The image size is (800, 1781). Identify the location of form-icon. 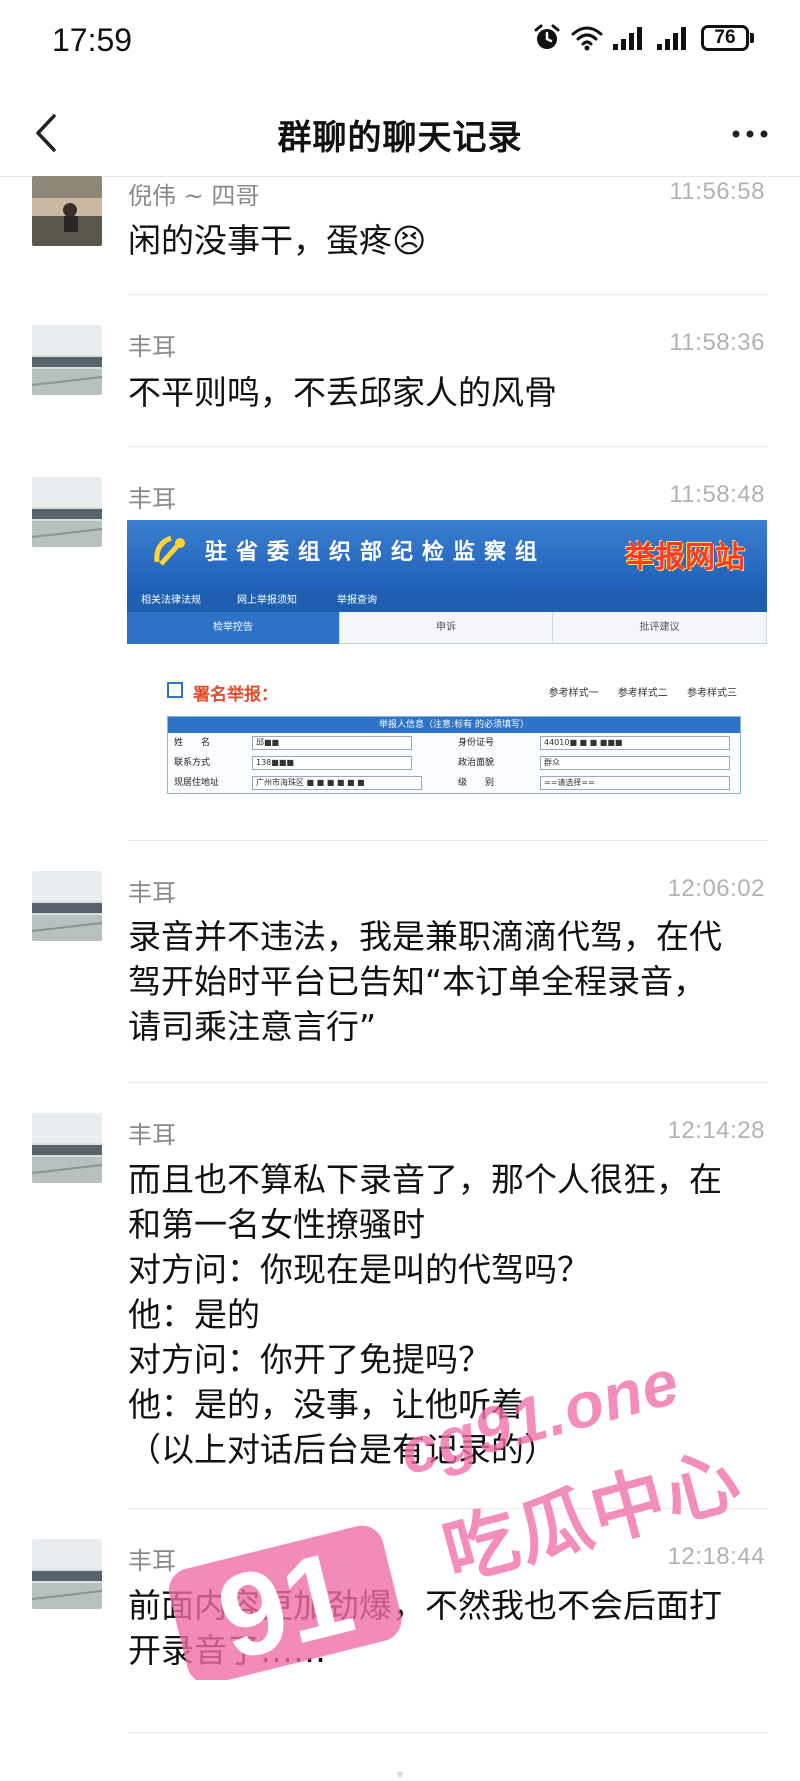
(175, 690).